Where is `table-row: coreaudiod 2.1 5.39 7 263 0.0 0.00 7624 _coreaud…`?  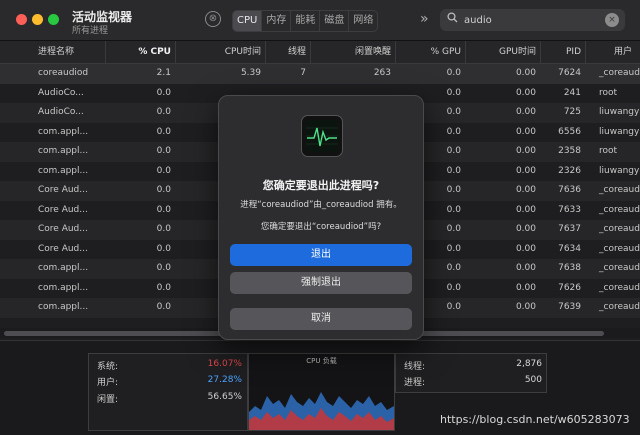 table-row: coreaudiod 2.1 5.39 7 263 0.0 0.00 7624 _coreaud… is located at coordinates (320, 74).